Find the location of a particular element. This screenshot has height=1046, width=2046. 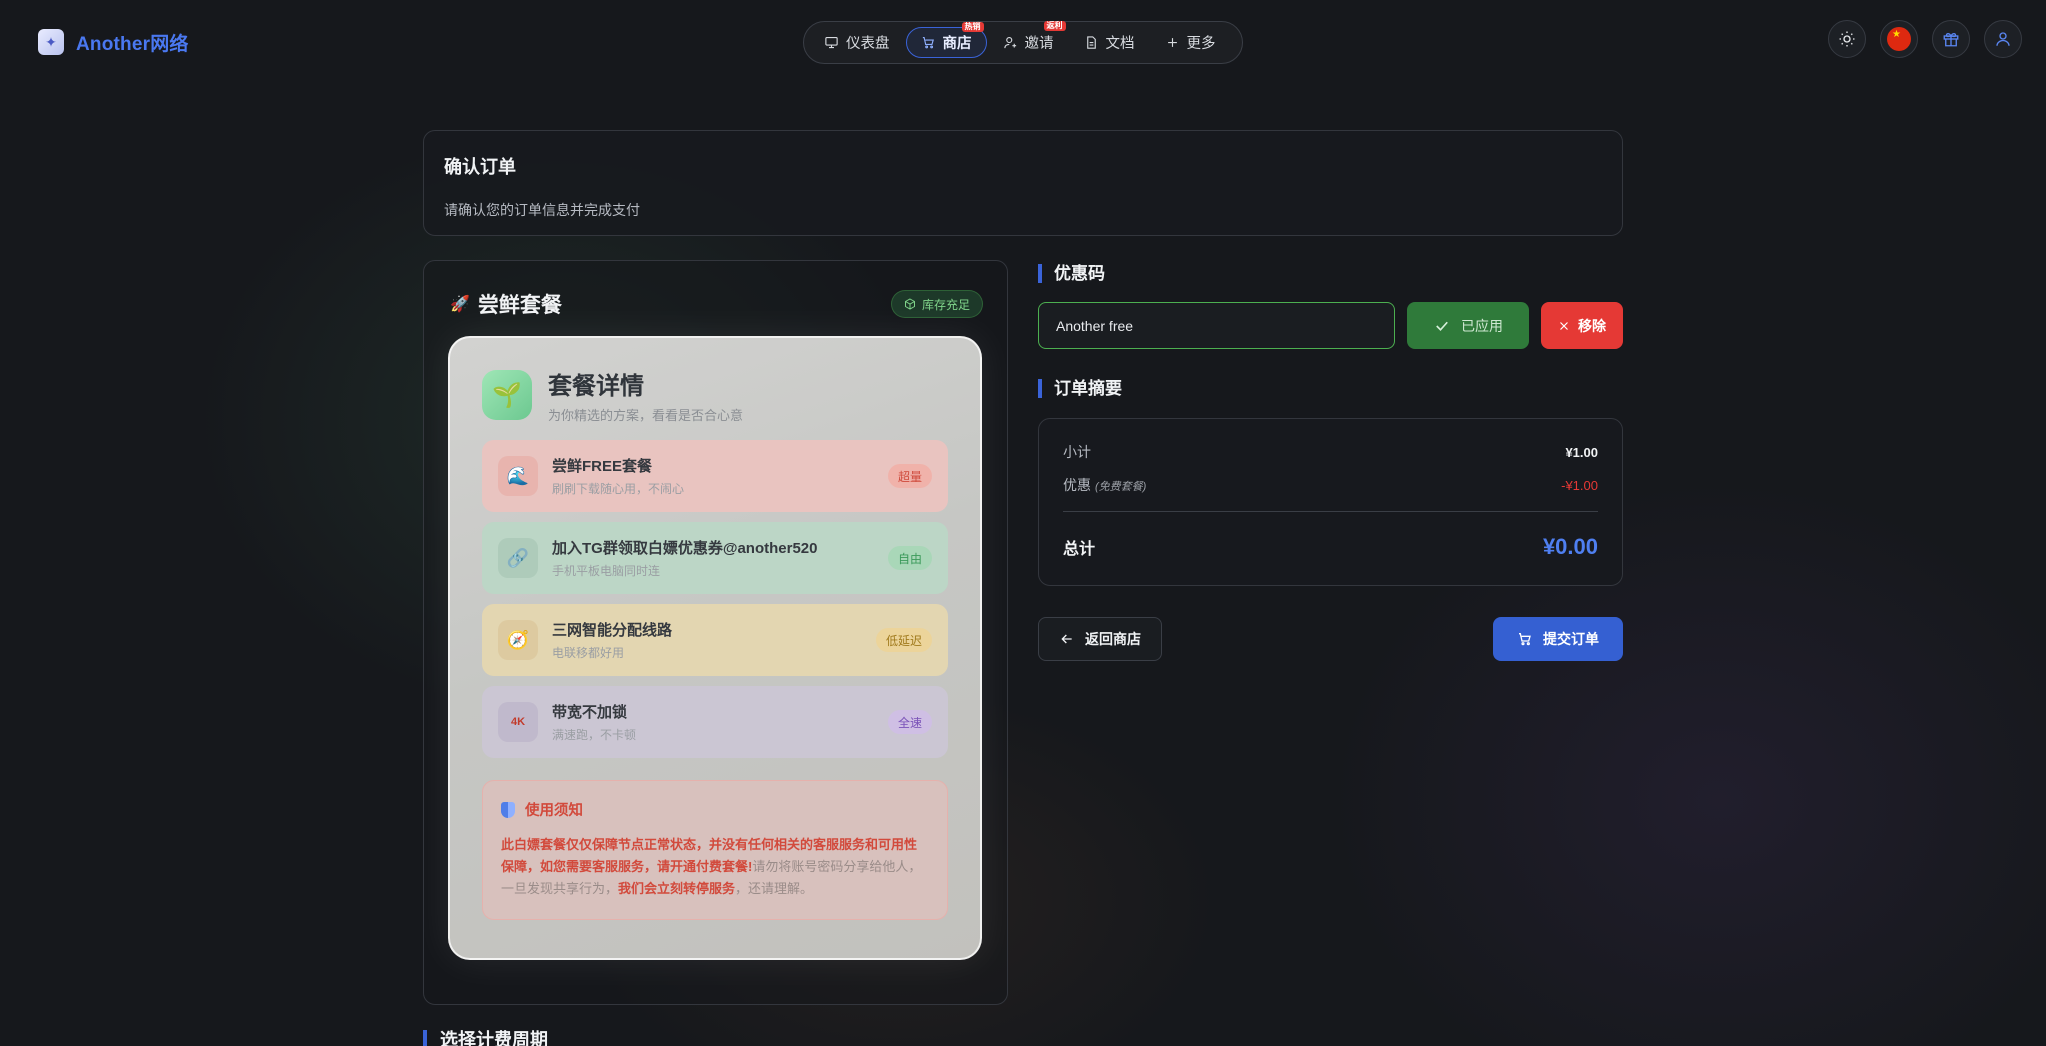

feature-desc: 电联移都好用 is located at coordinates (588, 653).